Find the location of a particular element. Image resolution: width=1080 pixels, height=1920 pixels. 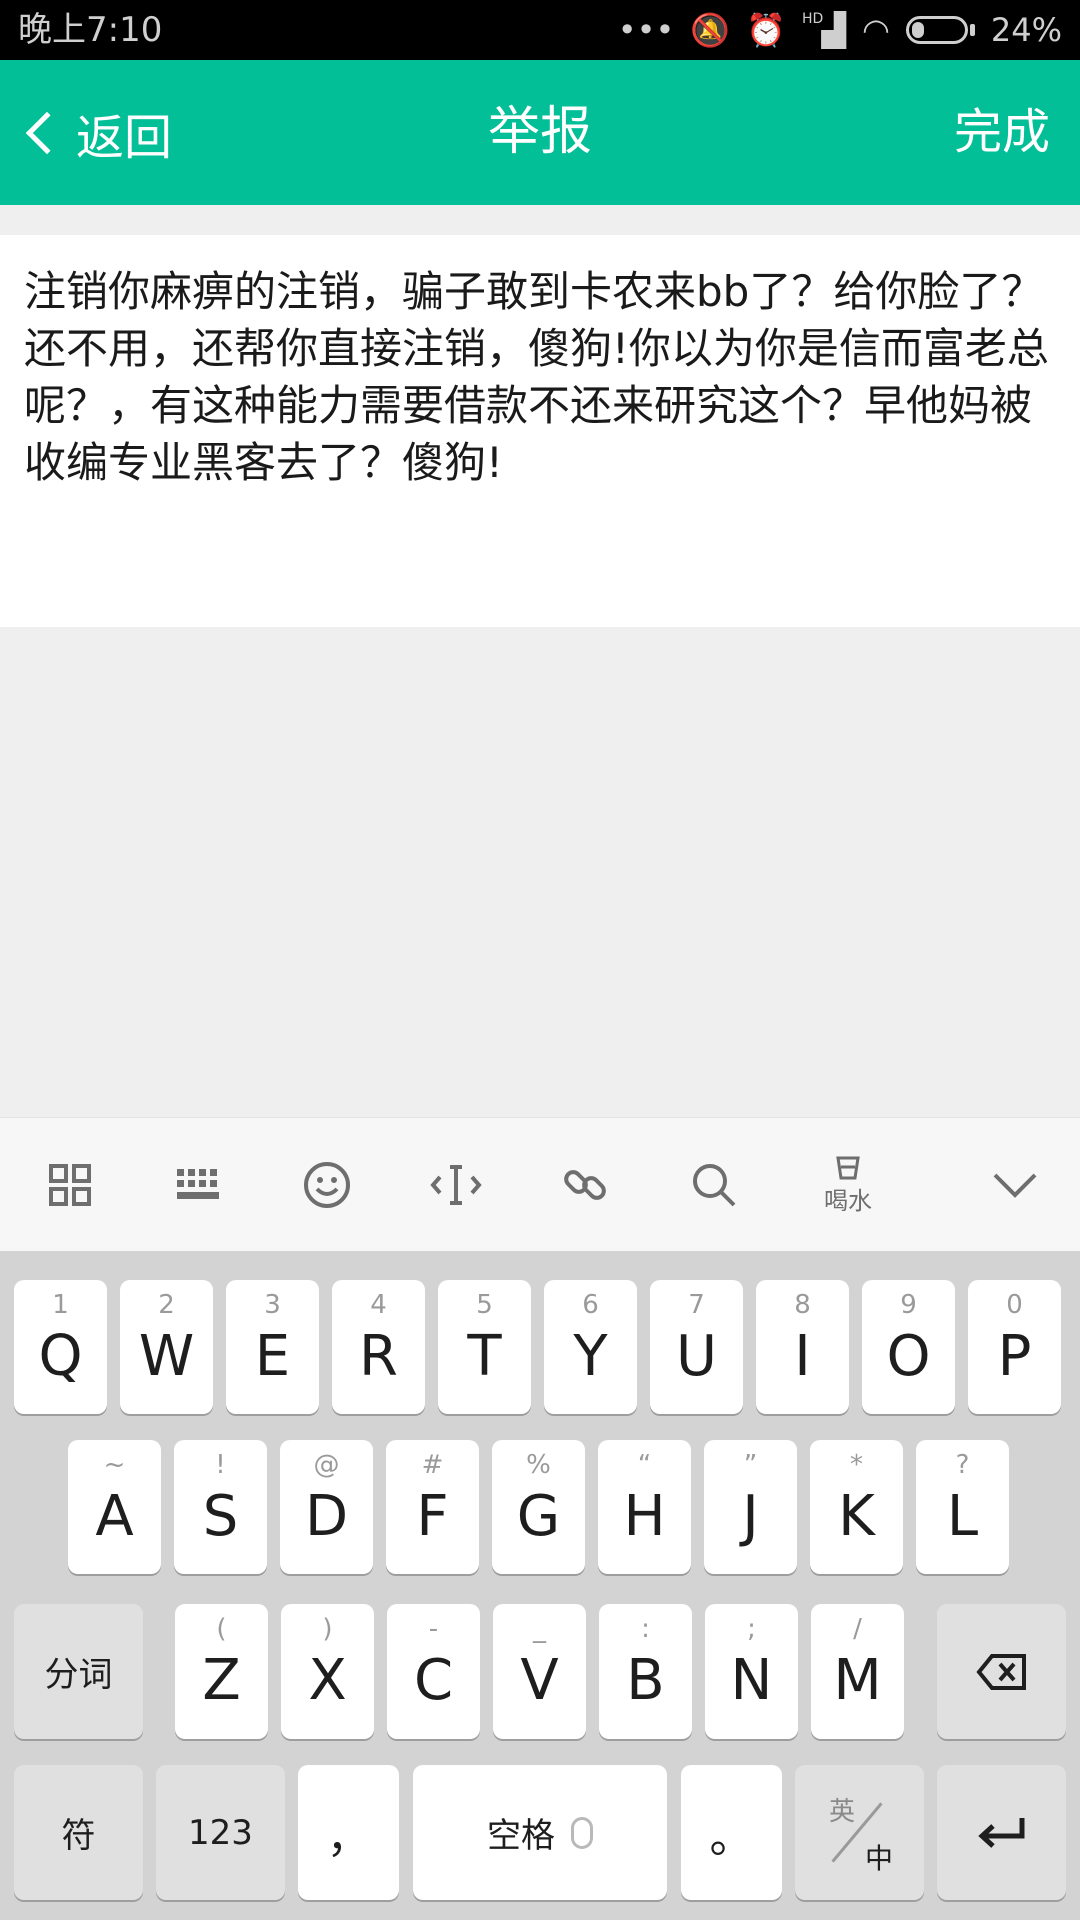

link-icon is located at coordinates (585, 1185).